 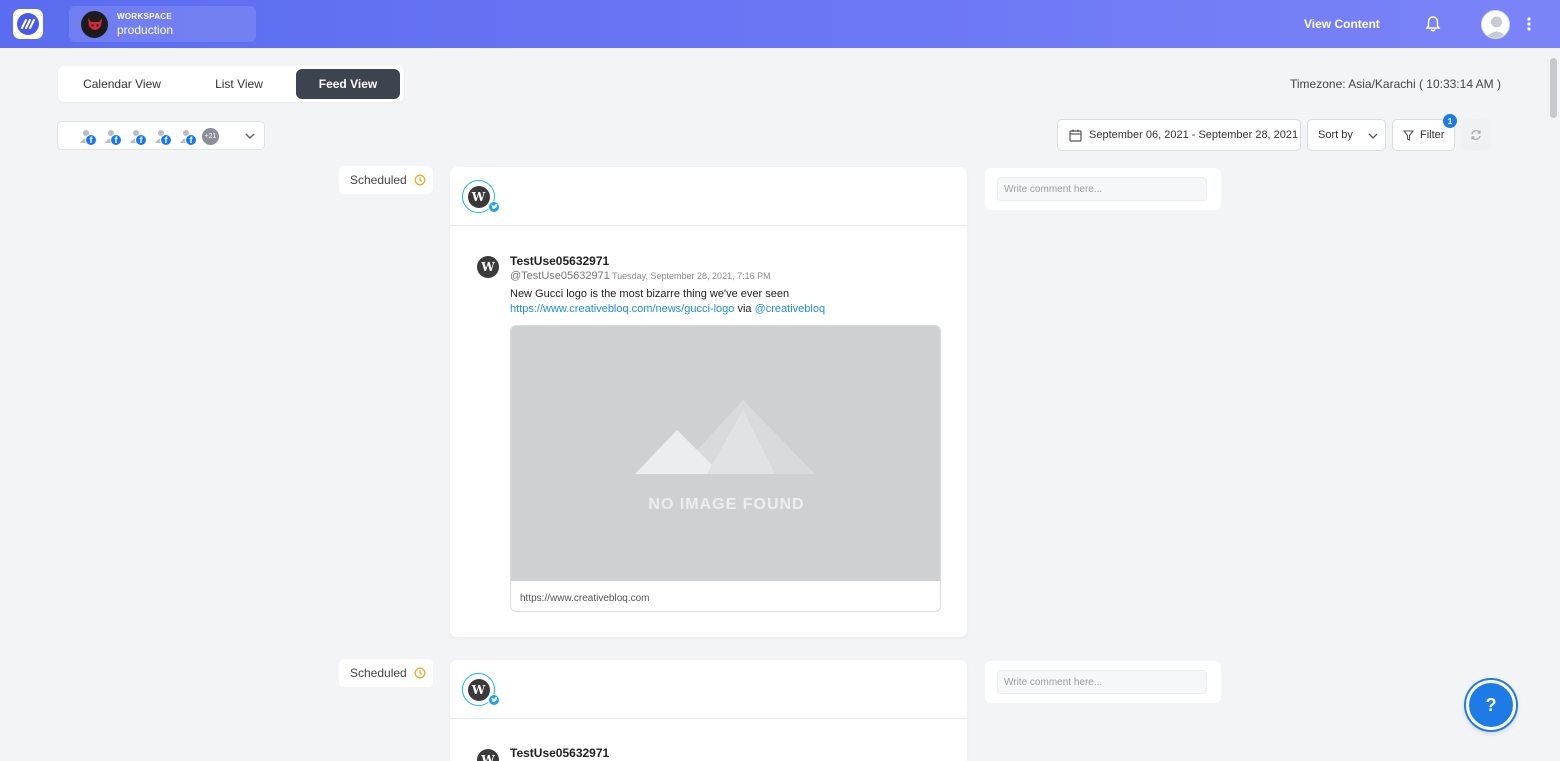 What do you see at coordinates (744, 309) in the screenshot?
I see `tweet-via: via` at bounding box center [744, 309].